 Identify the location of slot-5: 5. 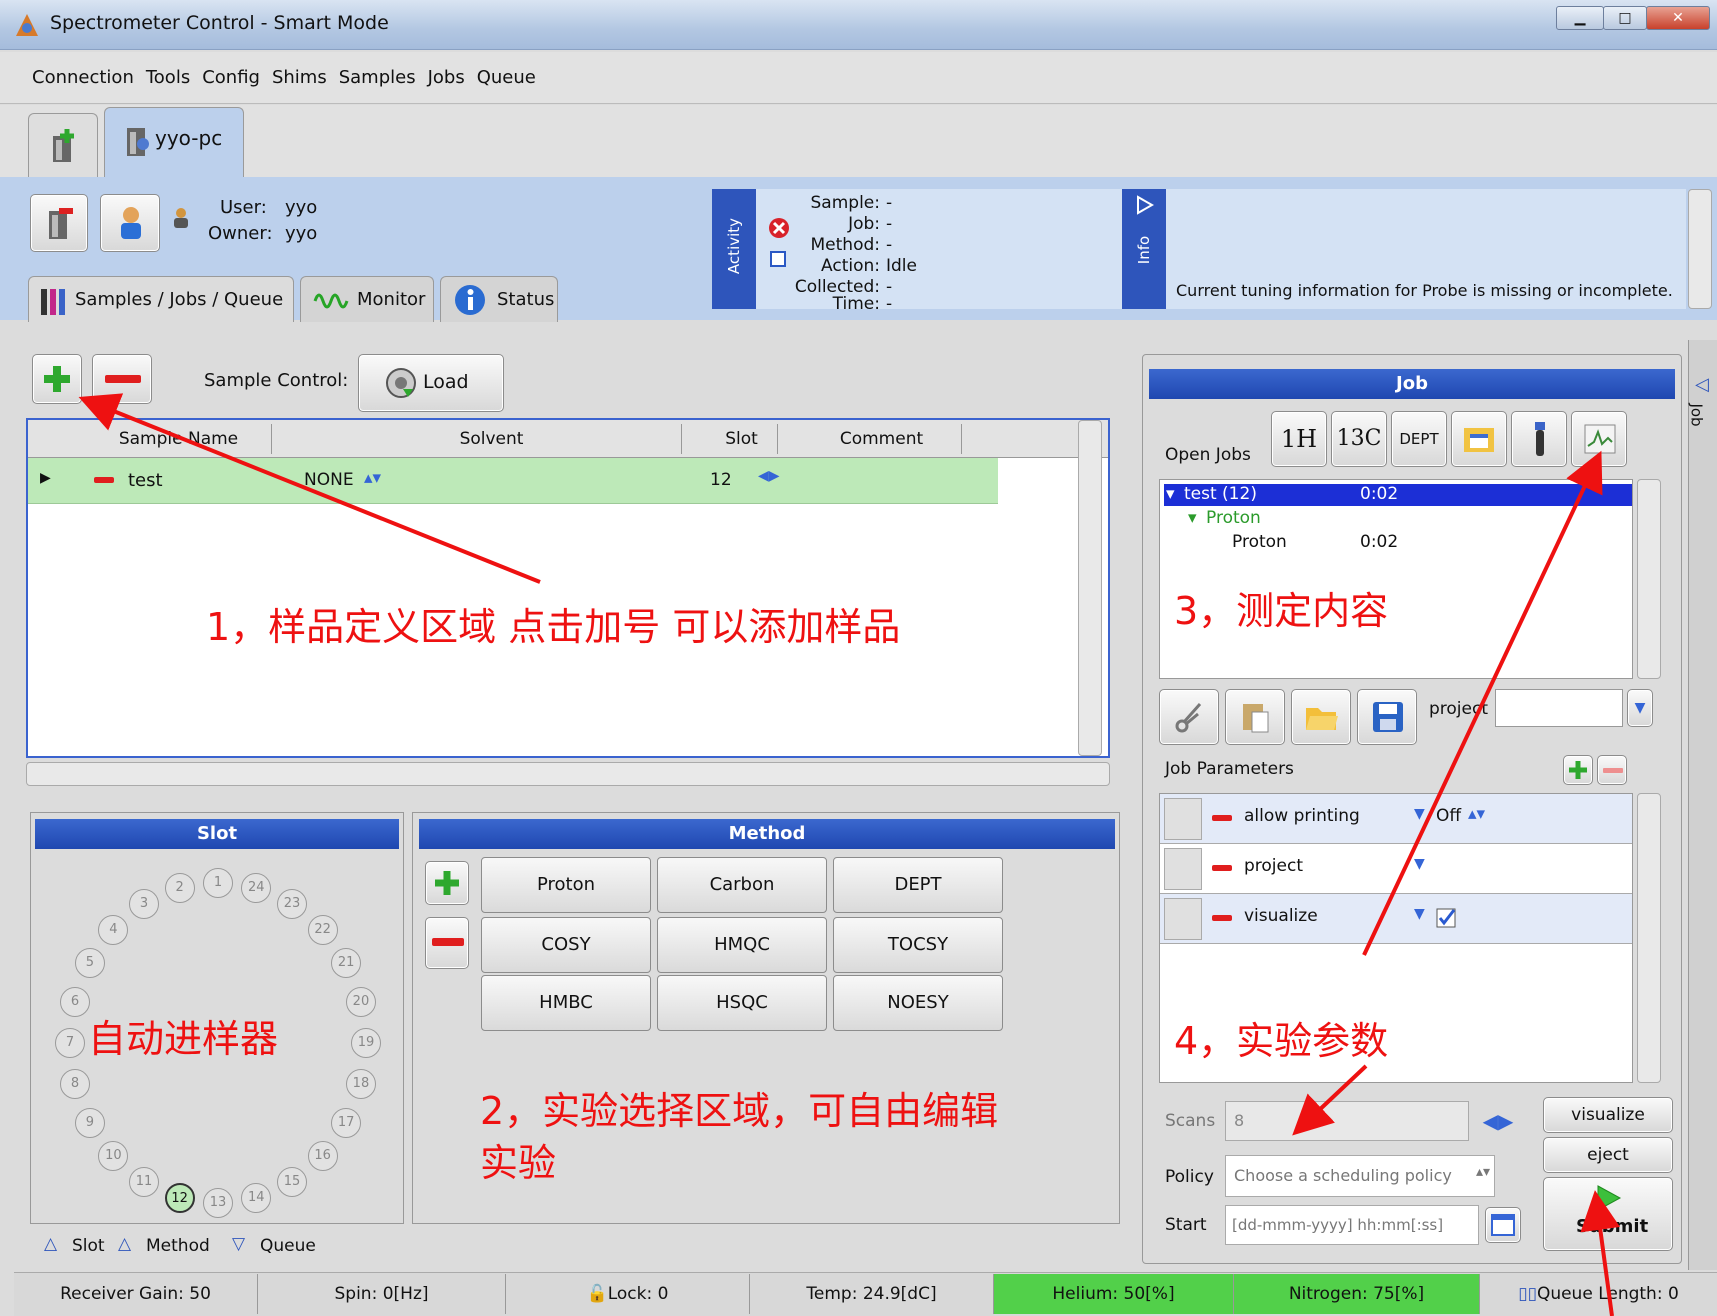
(89, 963).